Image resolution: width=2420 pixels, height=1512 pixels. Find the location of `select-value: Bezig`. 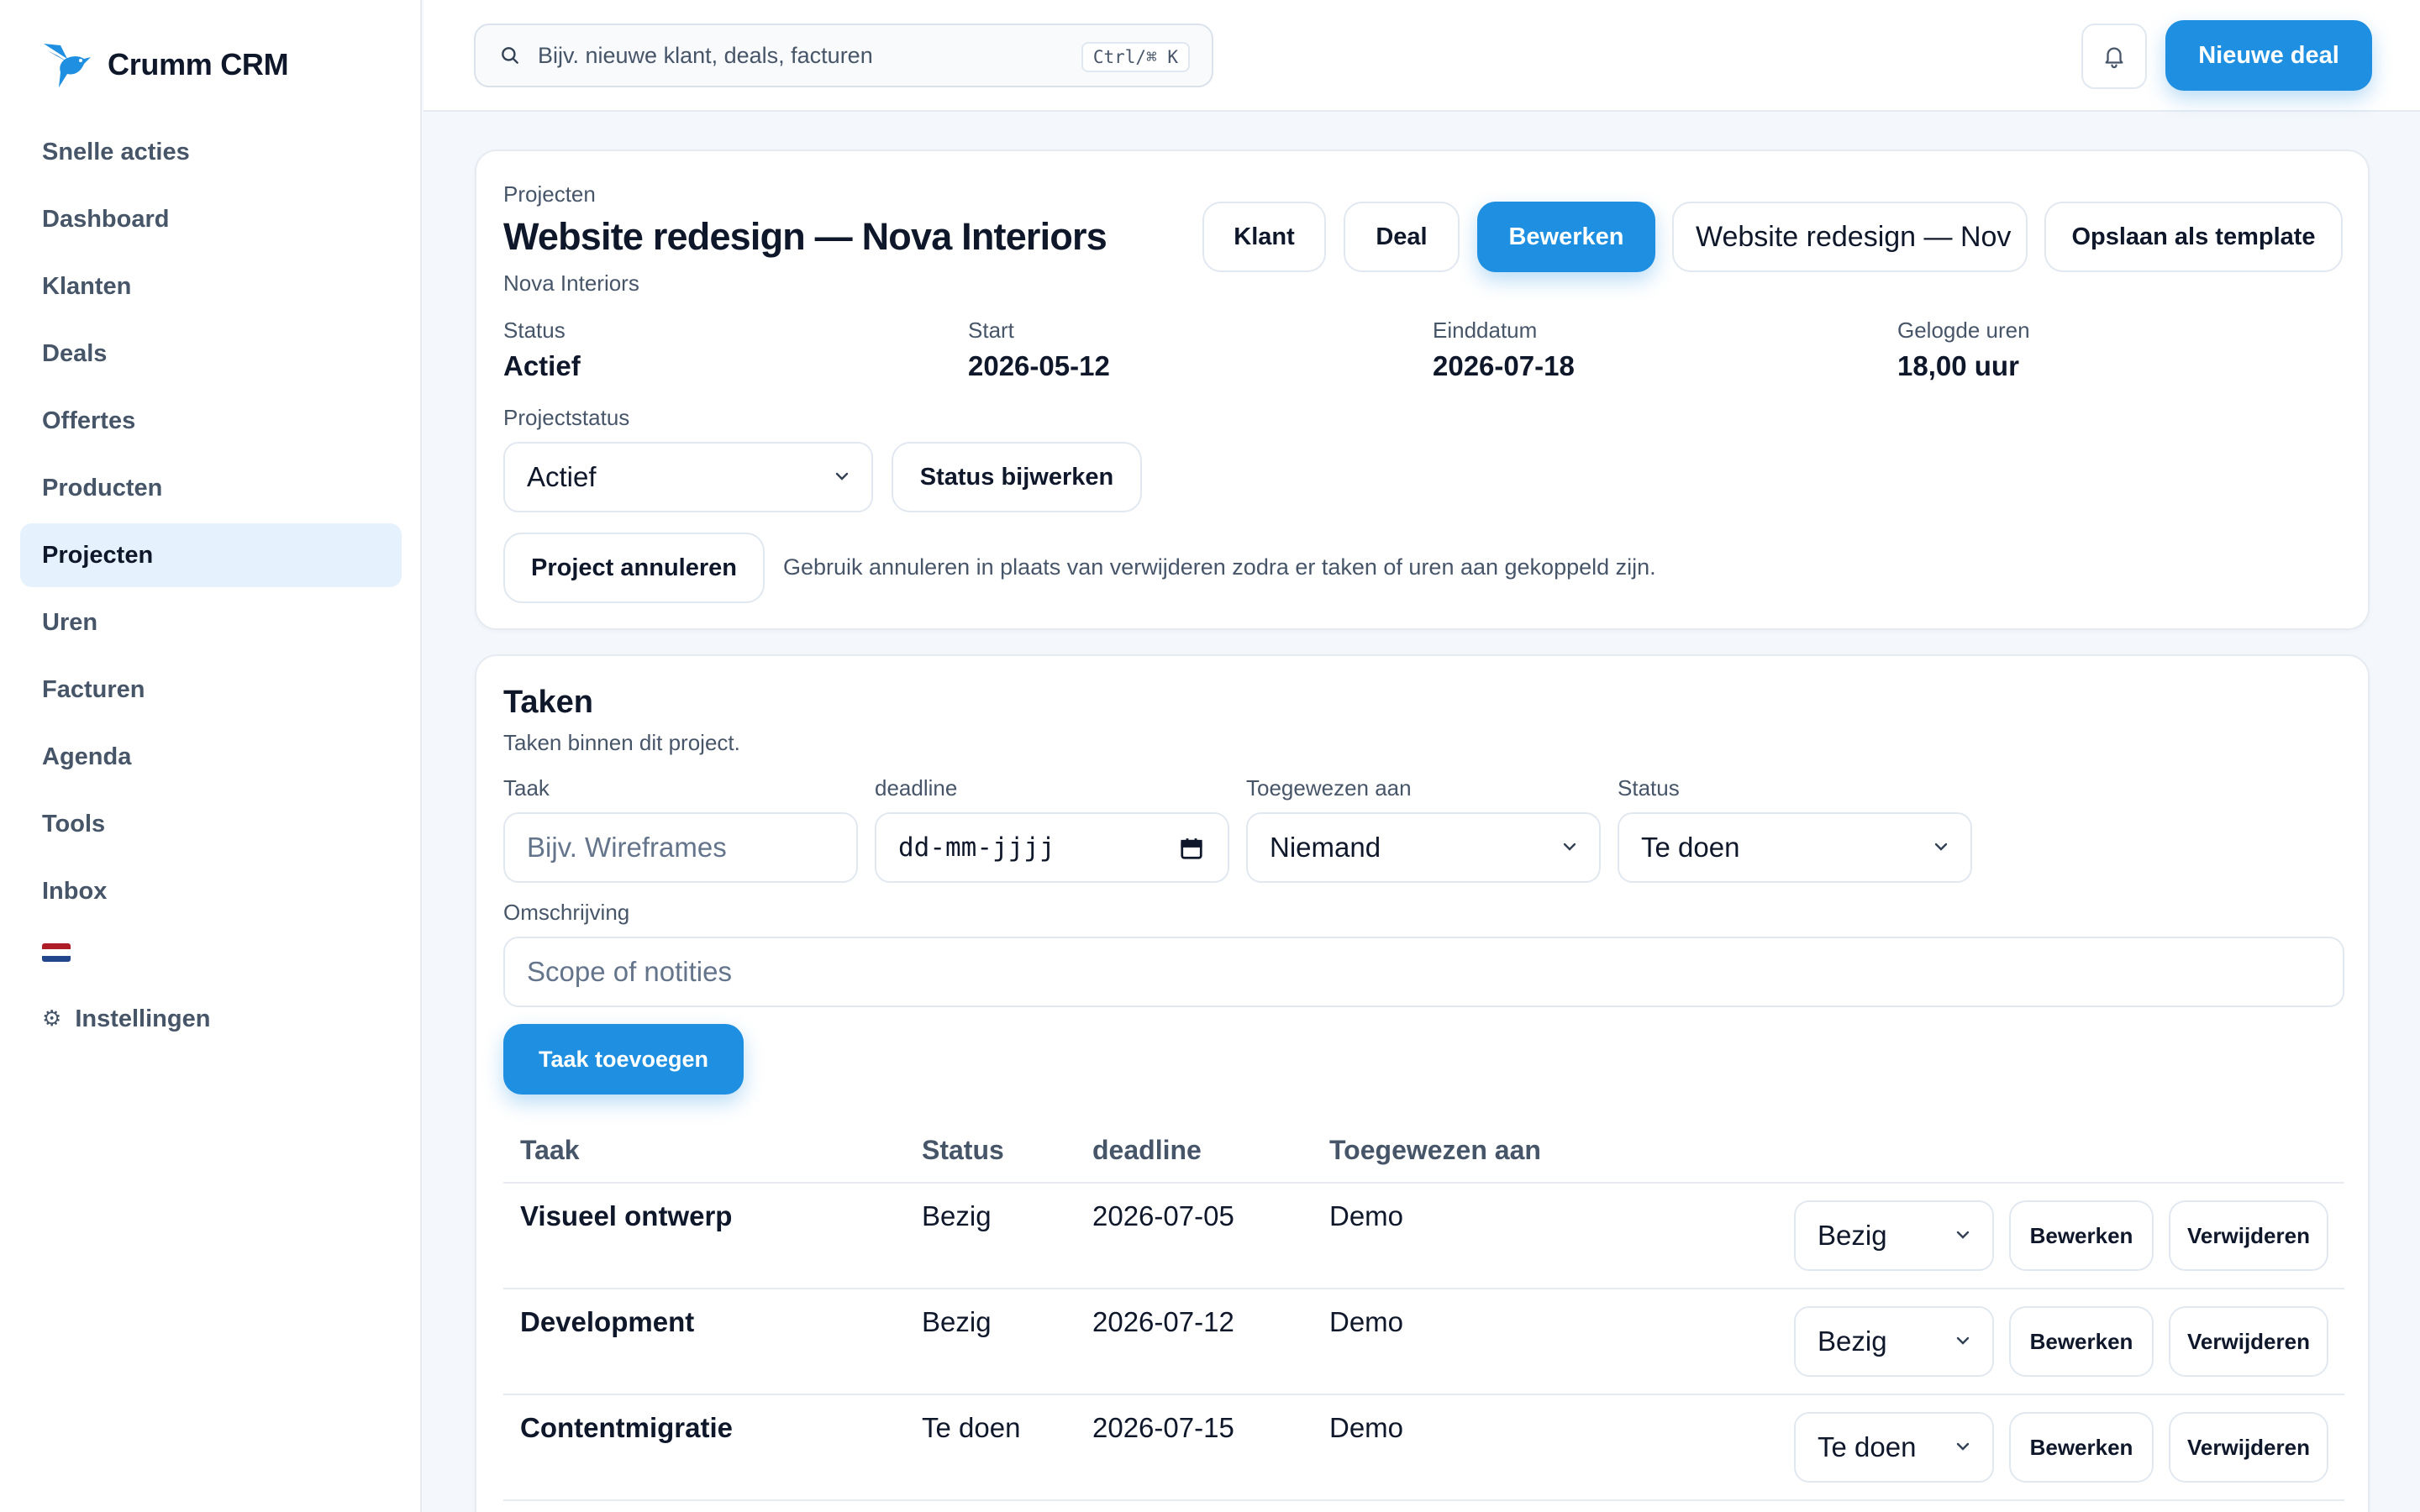

select-value: Bezig is located at coordinates (1853, 1341).